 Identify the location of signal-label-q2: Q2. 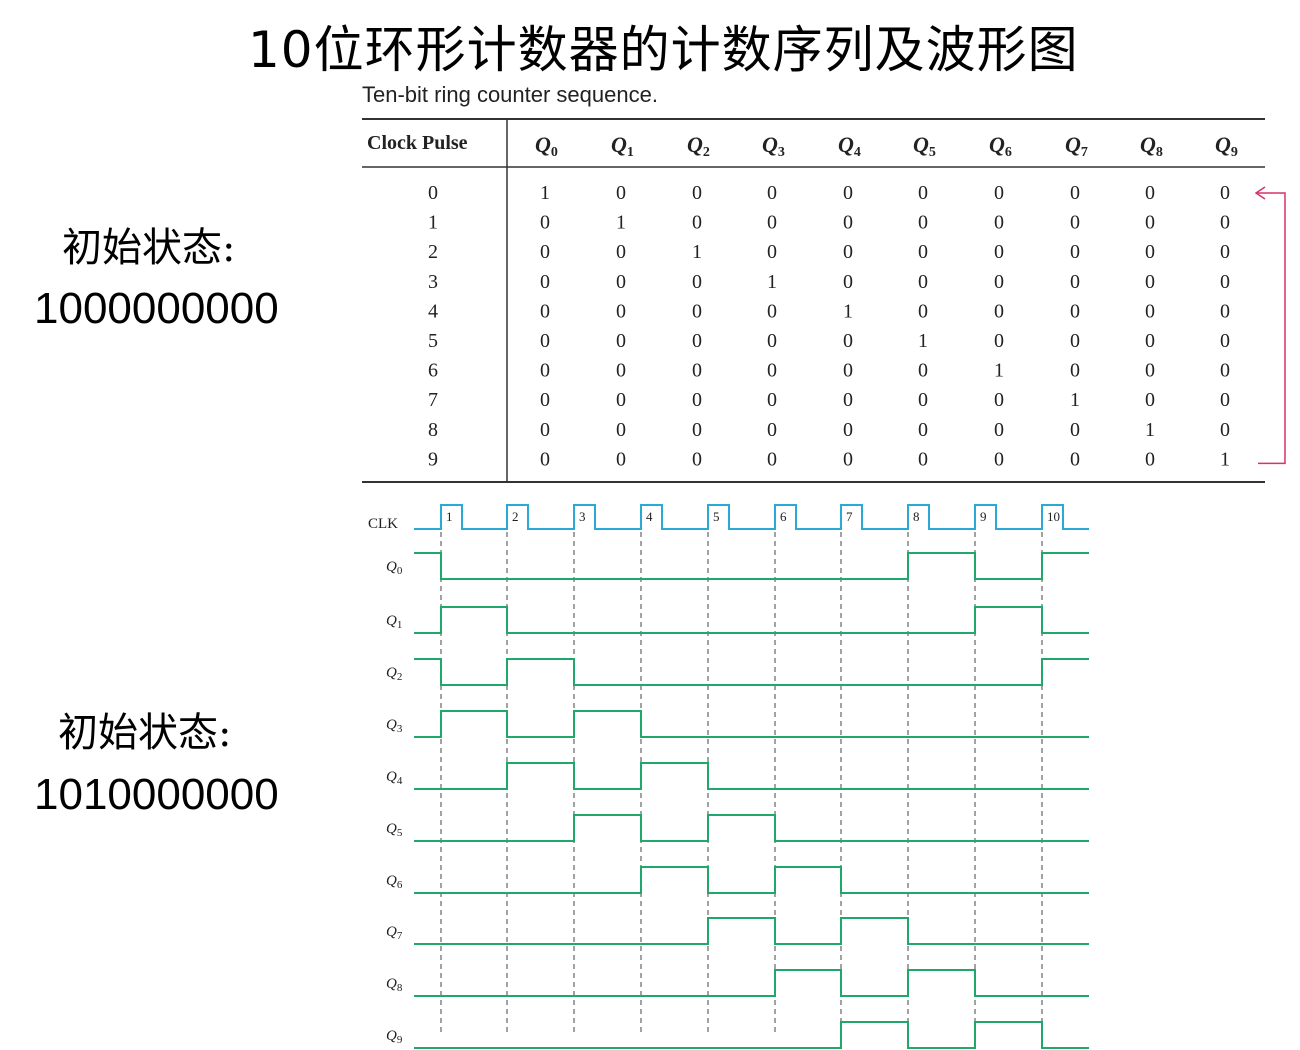
(394, 674).